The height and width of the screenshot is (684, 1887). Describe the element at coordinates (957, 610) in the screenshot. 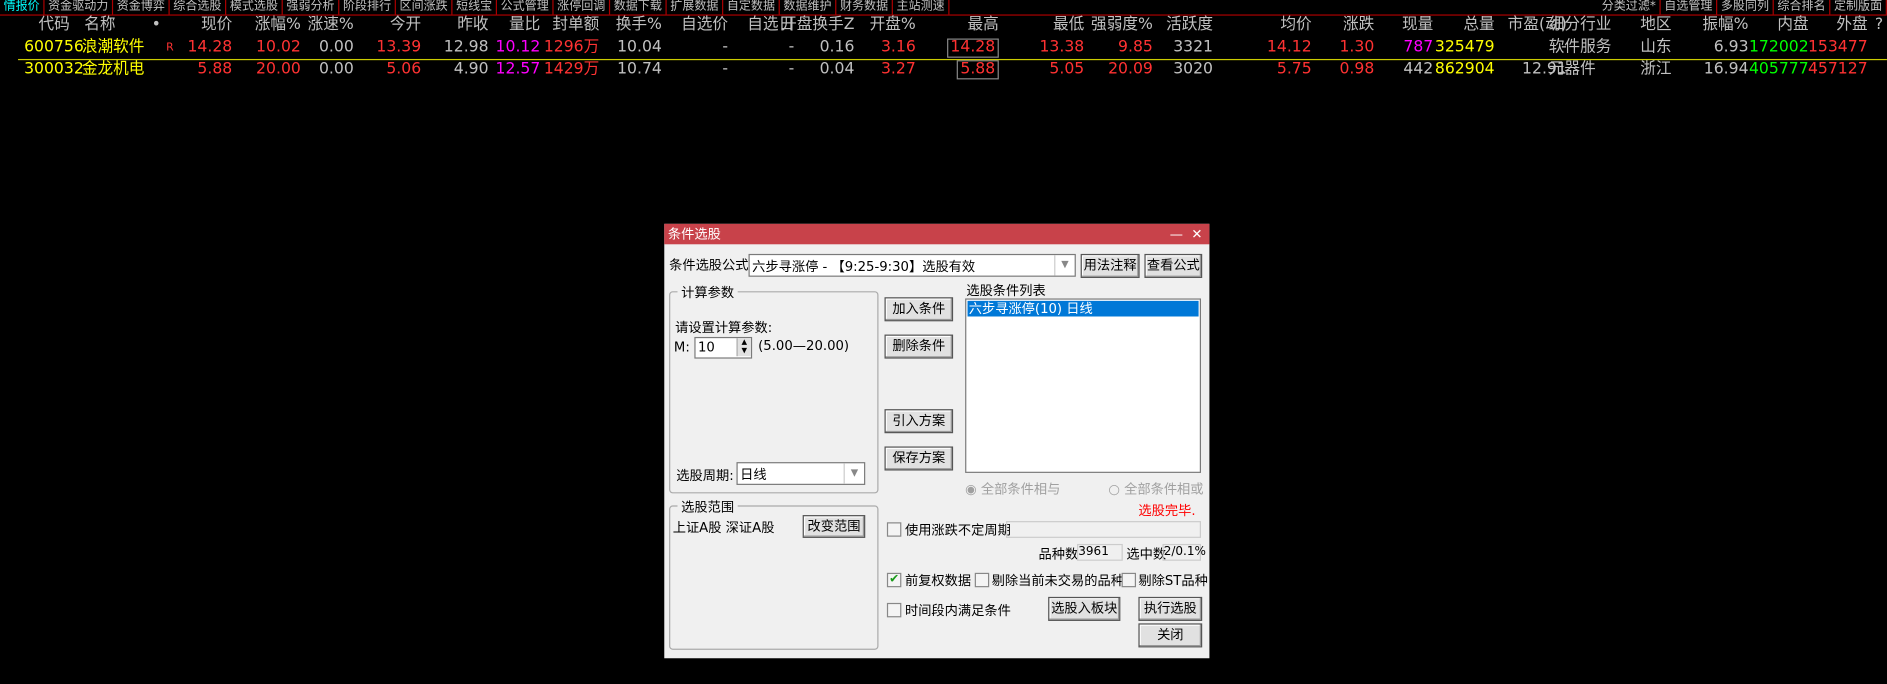

I see `timespan-label: 时间段内满足条件` at that location.